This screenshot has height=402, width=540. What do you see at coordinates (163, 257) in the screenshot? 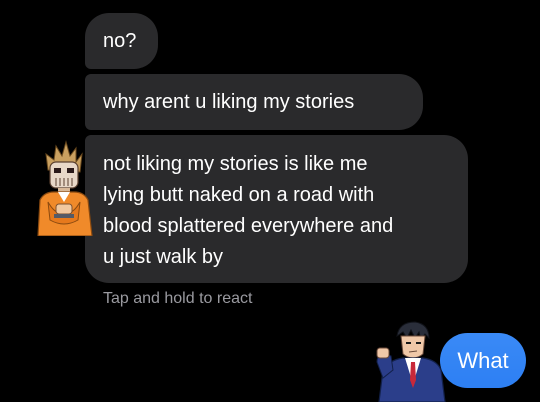
I see `message-text-line: u just walk by` at bounding box center [163, 257].